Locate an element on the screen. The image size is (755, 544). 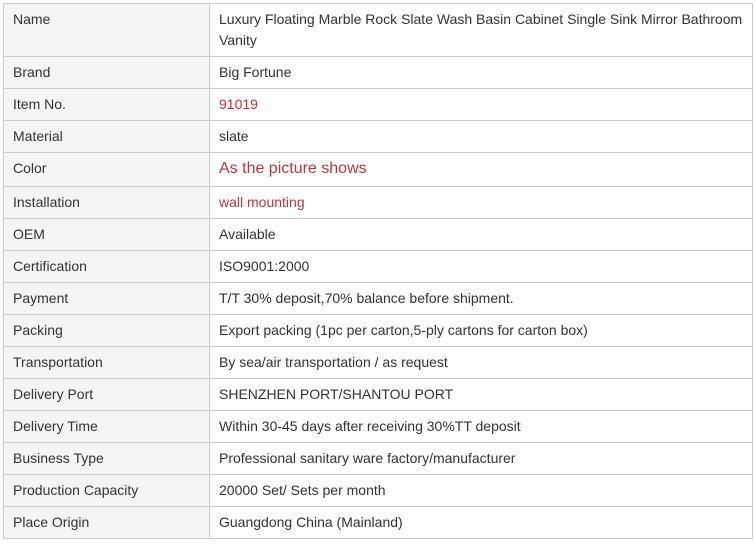
spec-row-material: Material slate is located at coordinates (378, 136).